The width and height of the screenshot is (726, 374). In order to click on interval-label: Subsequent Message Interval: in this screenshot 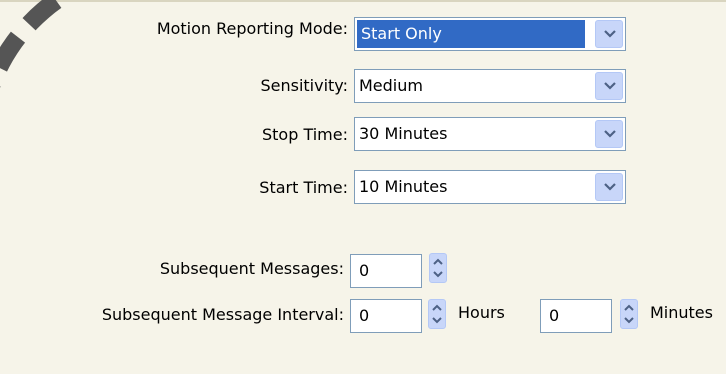, I will do `click(222, 314)`.